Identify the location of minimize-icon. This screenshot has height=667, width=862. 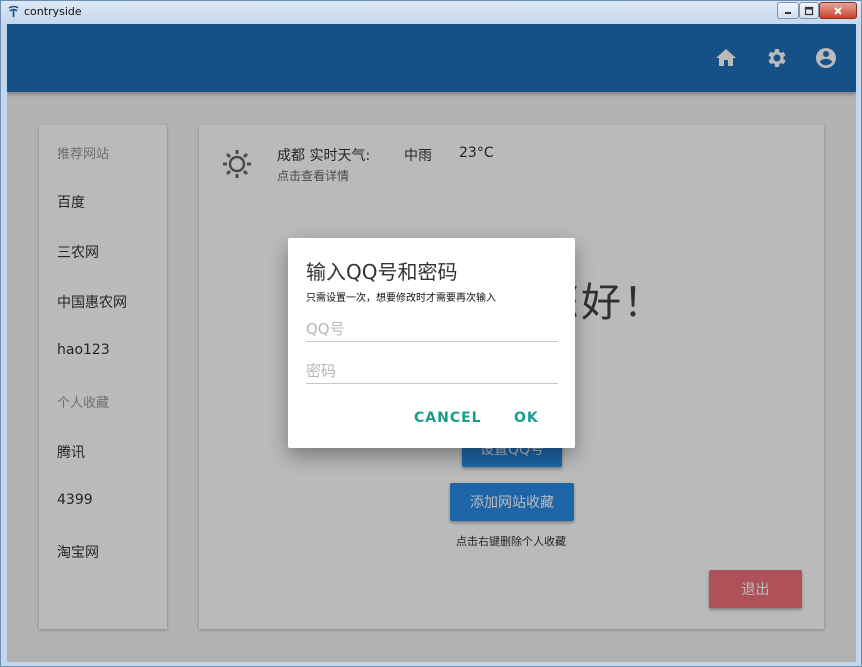
(788, 12).